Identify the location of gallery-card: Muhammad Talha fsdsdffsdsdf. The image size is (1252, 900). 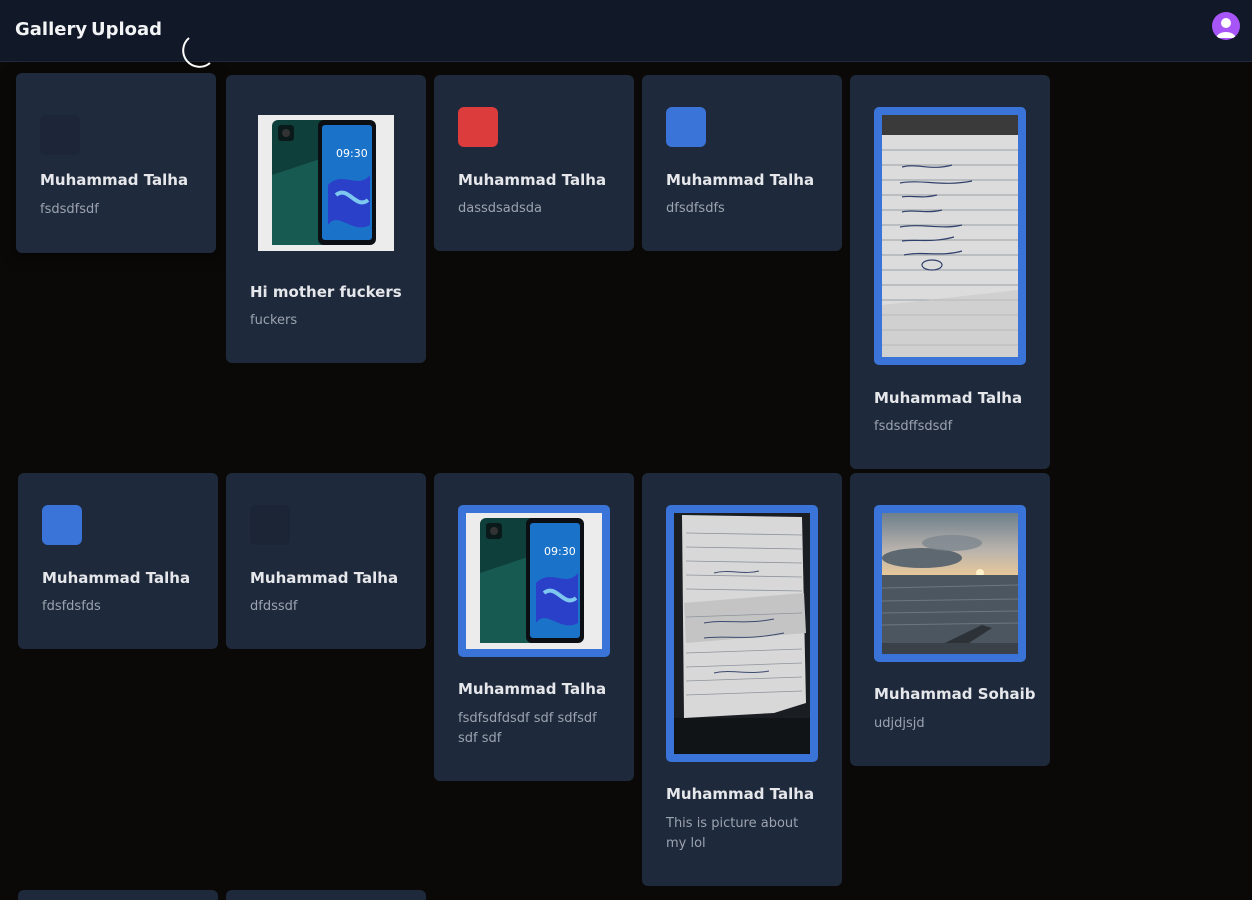
(950, 272).